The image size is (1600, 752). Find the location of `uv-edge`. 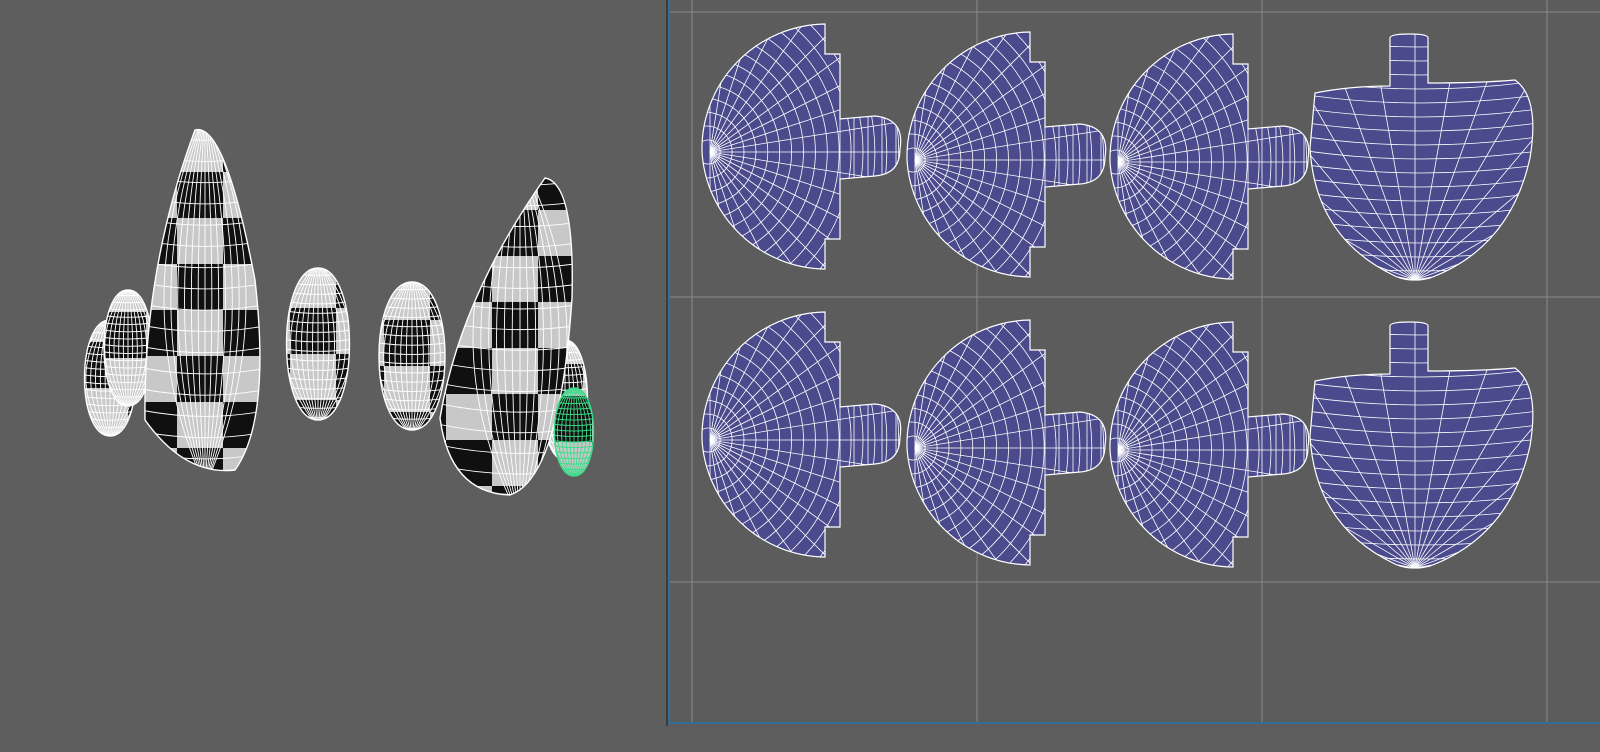

uv-edge is located at coordinates (1209, 156).